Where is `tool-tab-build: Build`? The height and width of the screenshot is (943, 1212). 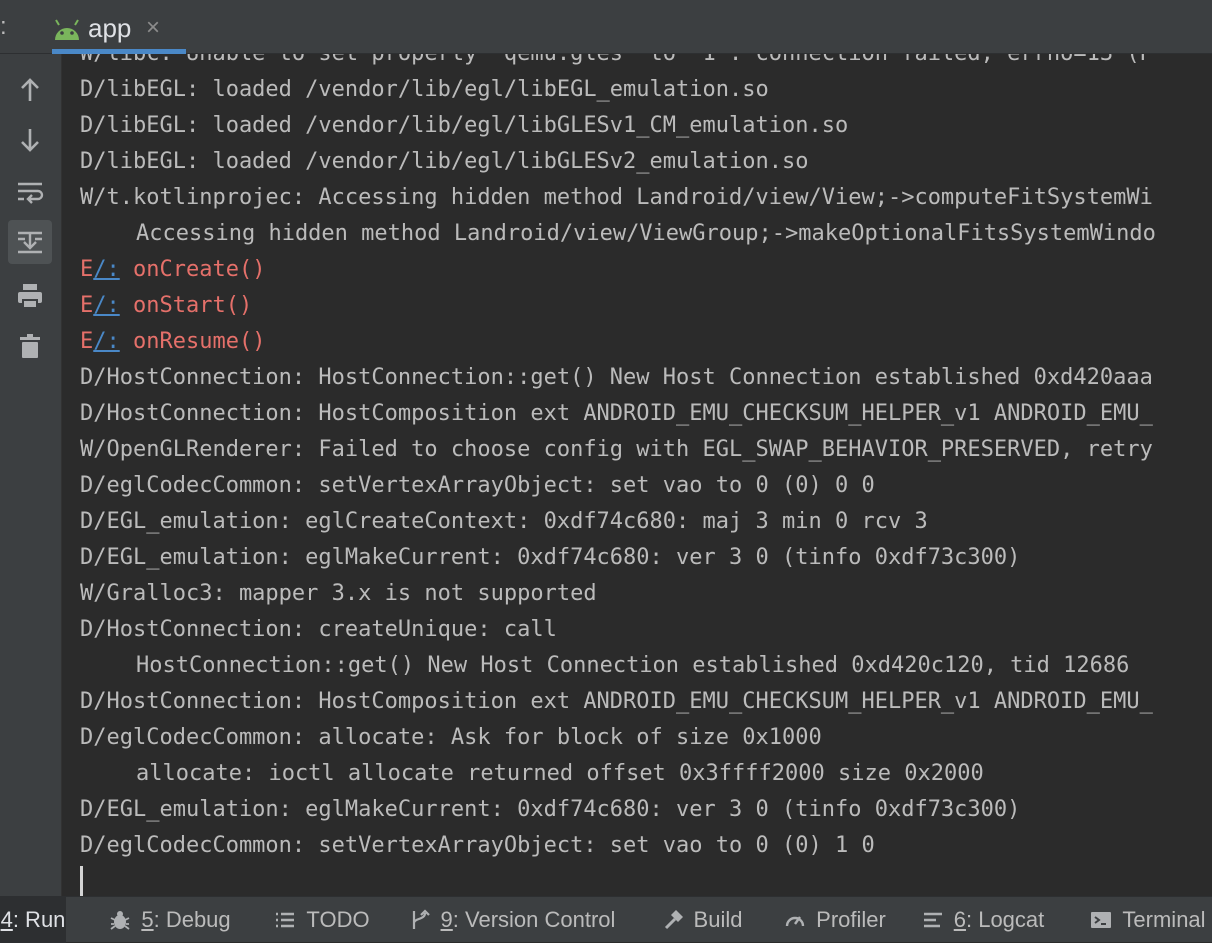 tool-tab-build: Build is located at coordinates (702, 920).